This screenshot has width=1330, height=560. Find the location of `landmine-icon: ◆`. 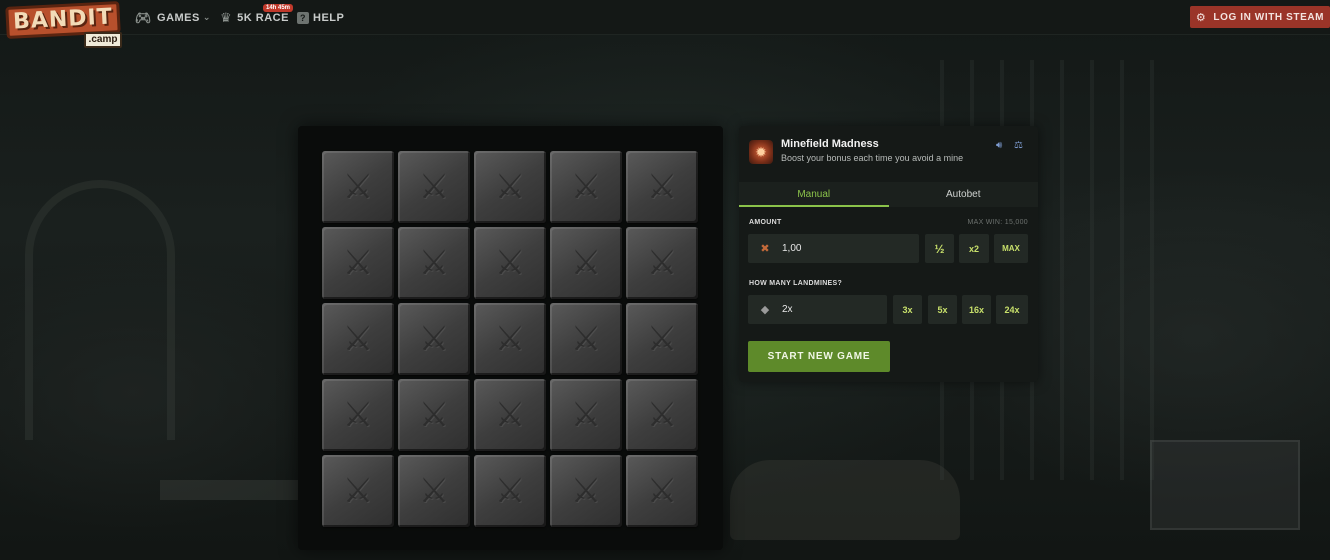

landmine-icon: ◆ is located at coordinates (765, 310).